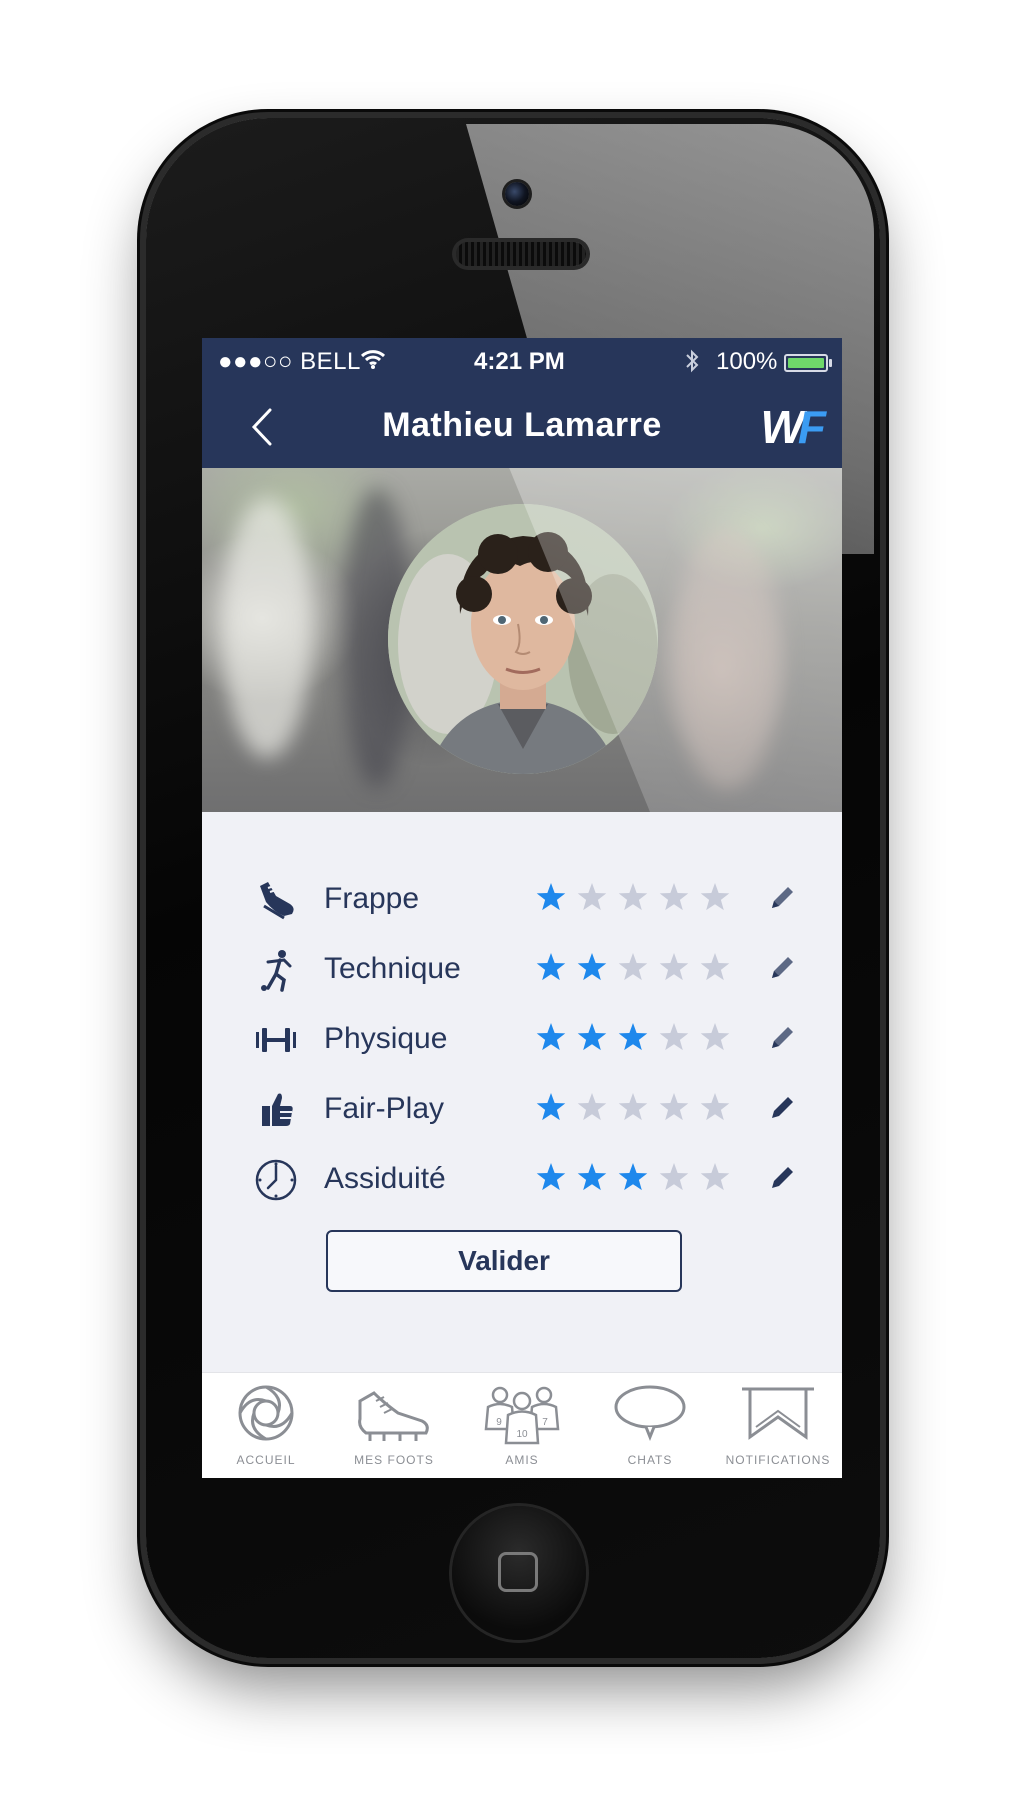  Describe the element at coordinates (522, 1434) in the screenshot. I see `jersey-number: 10` at that location.